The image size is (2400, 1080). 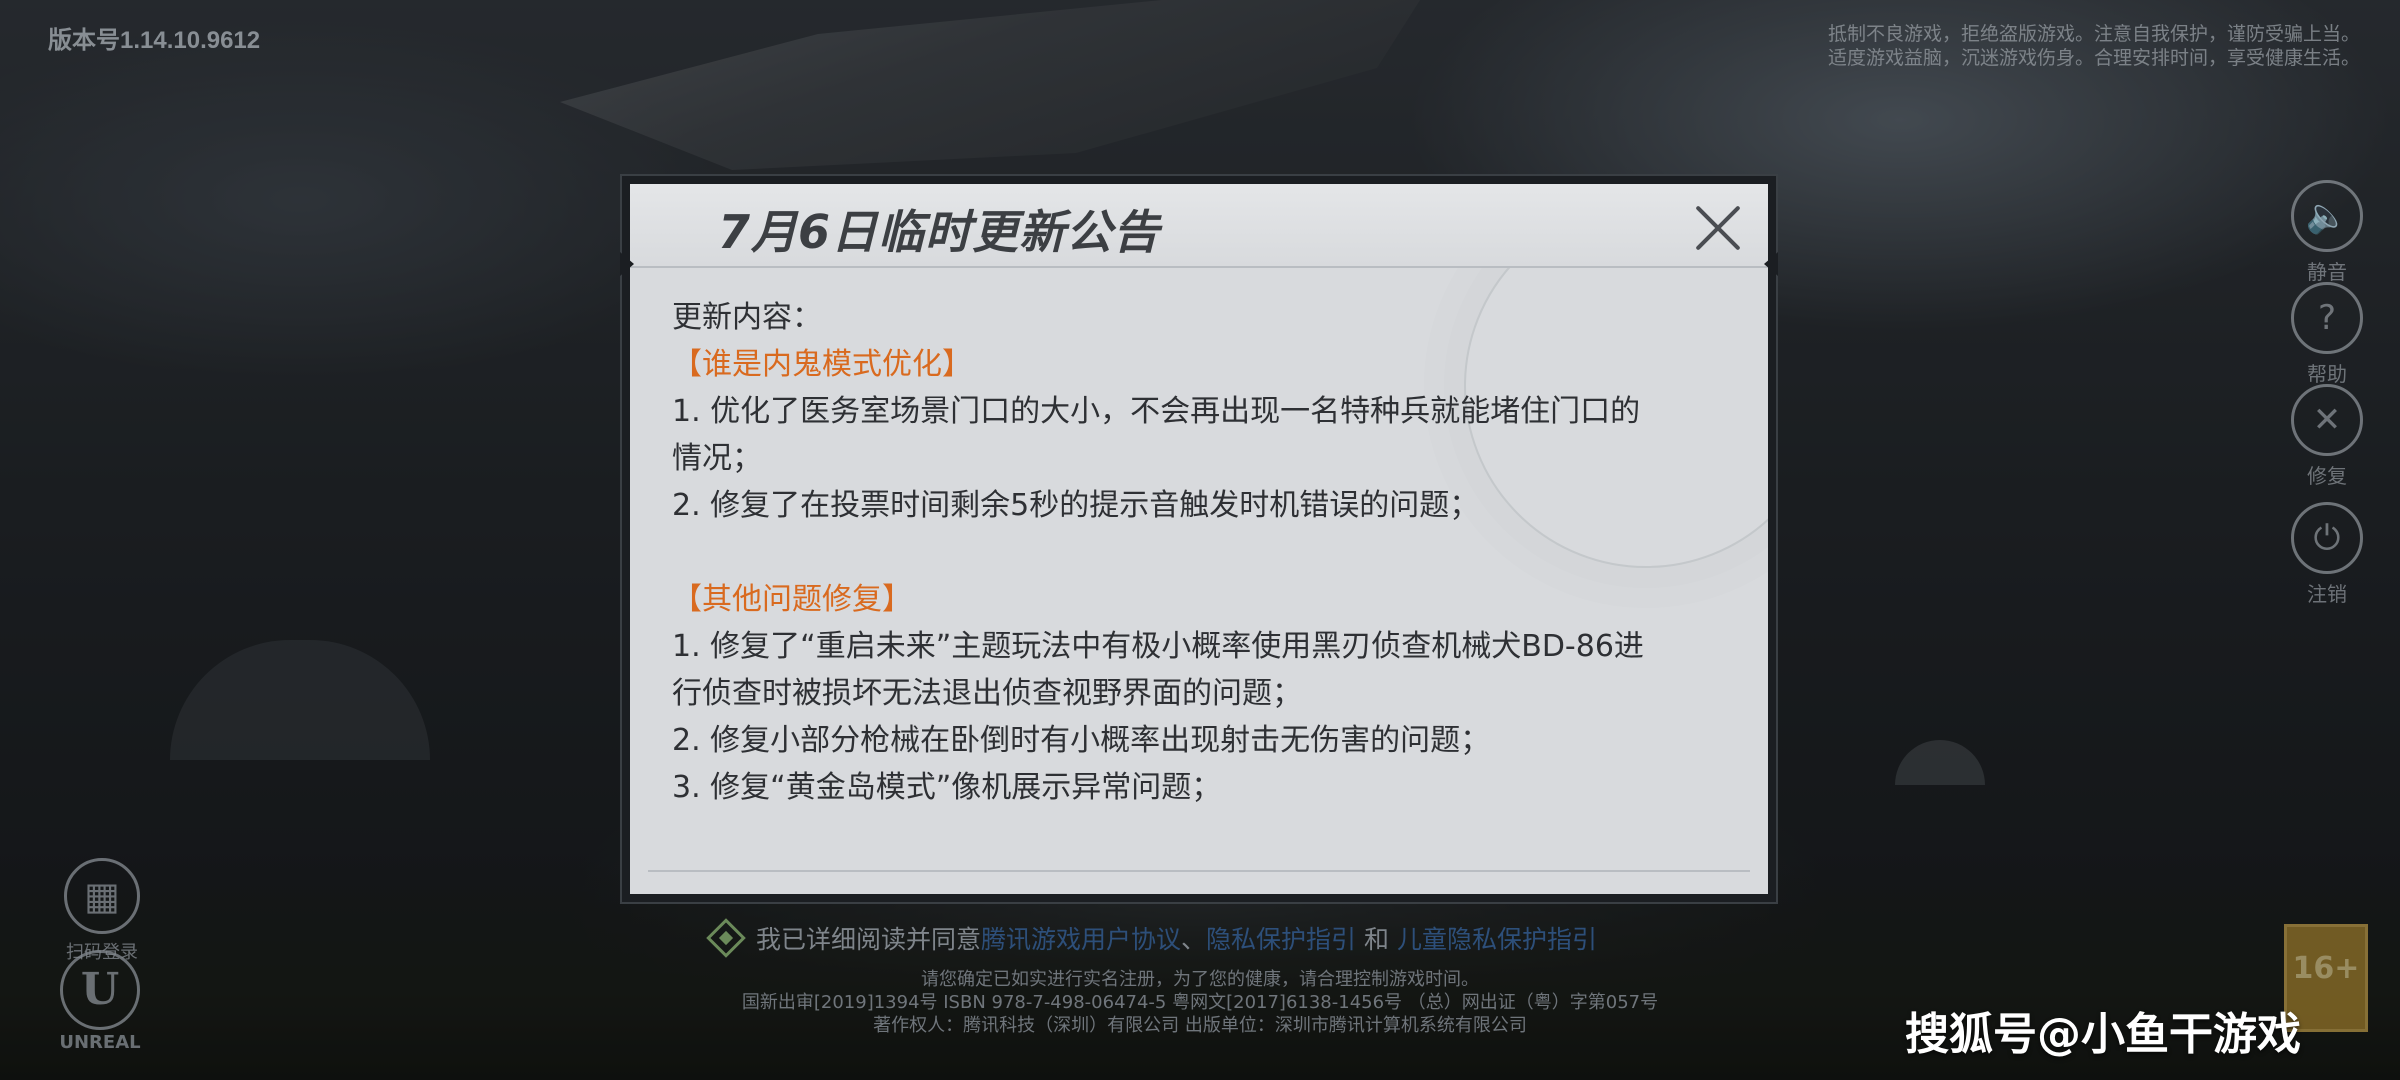 What do you see at coordinates (1081, 740) in the screenshot?
I see `update-line: 2. 修复小部分枪械在卧倒时有小概率出现射击无伤害的问题；` at bounding box center [1081, 740].